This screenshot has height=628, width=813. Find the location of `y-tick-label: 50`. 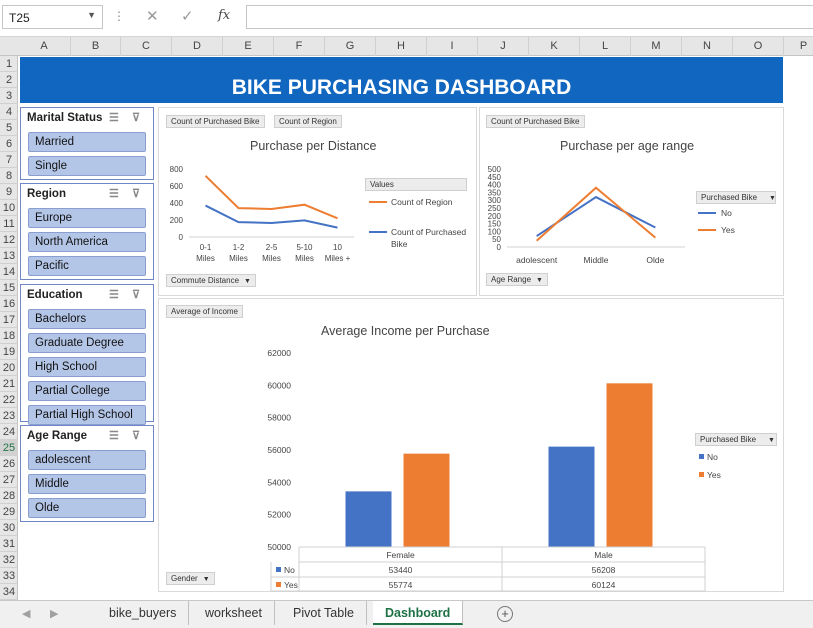

y-tick-label: 50 is located at coordinates (496, 239).